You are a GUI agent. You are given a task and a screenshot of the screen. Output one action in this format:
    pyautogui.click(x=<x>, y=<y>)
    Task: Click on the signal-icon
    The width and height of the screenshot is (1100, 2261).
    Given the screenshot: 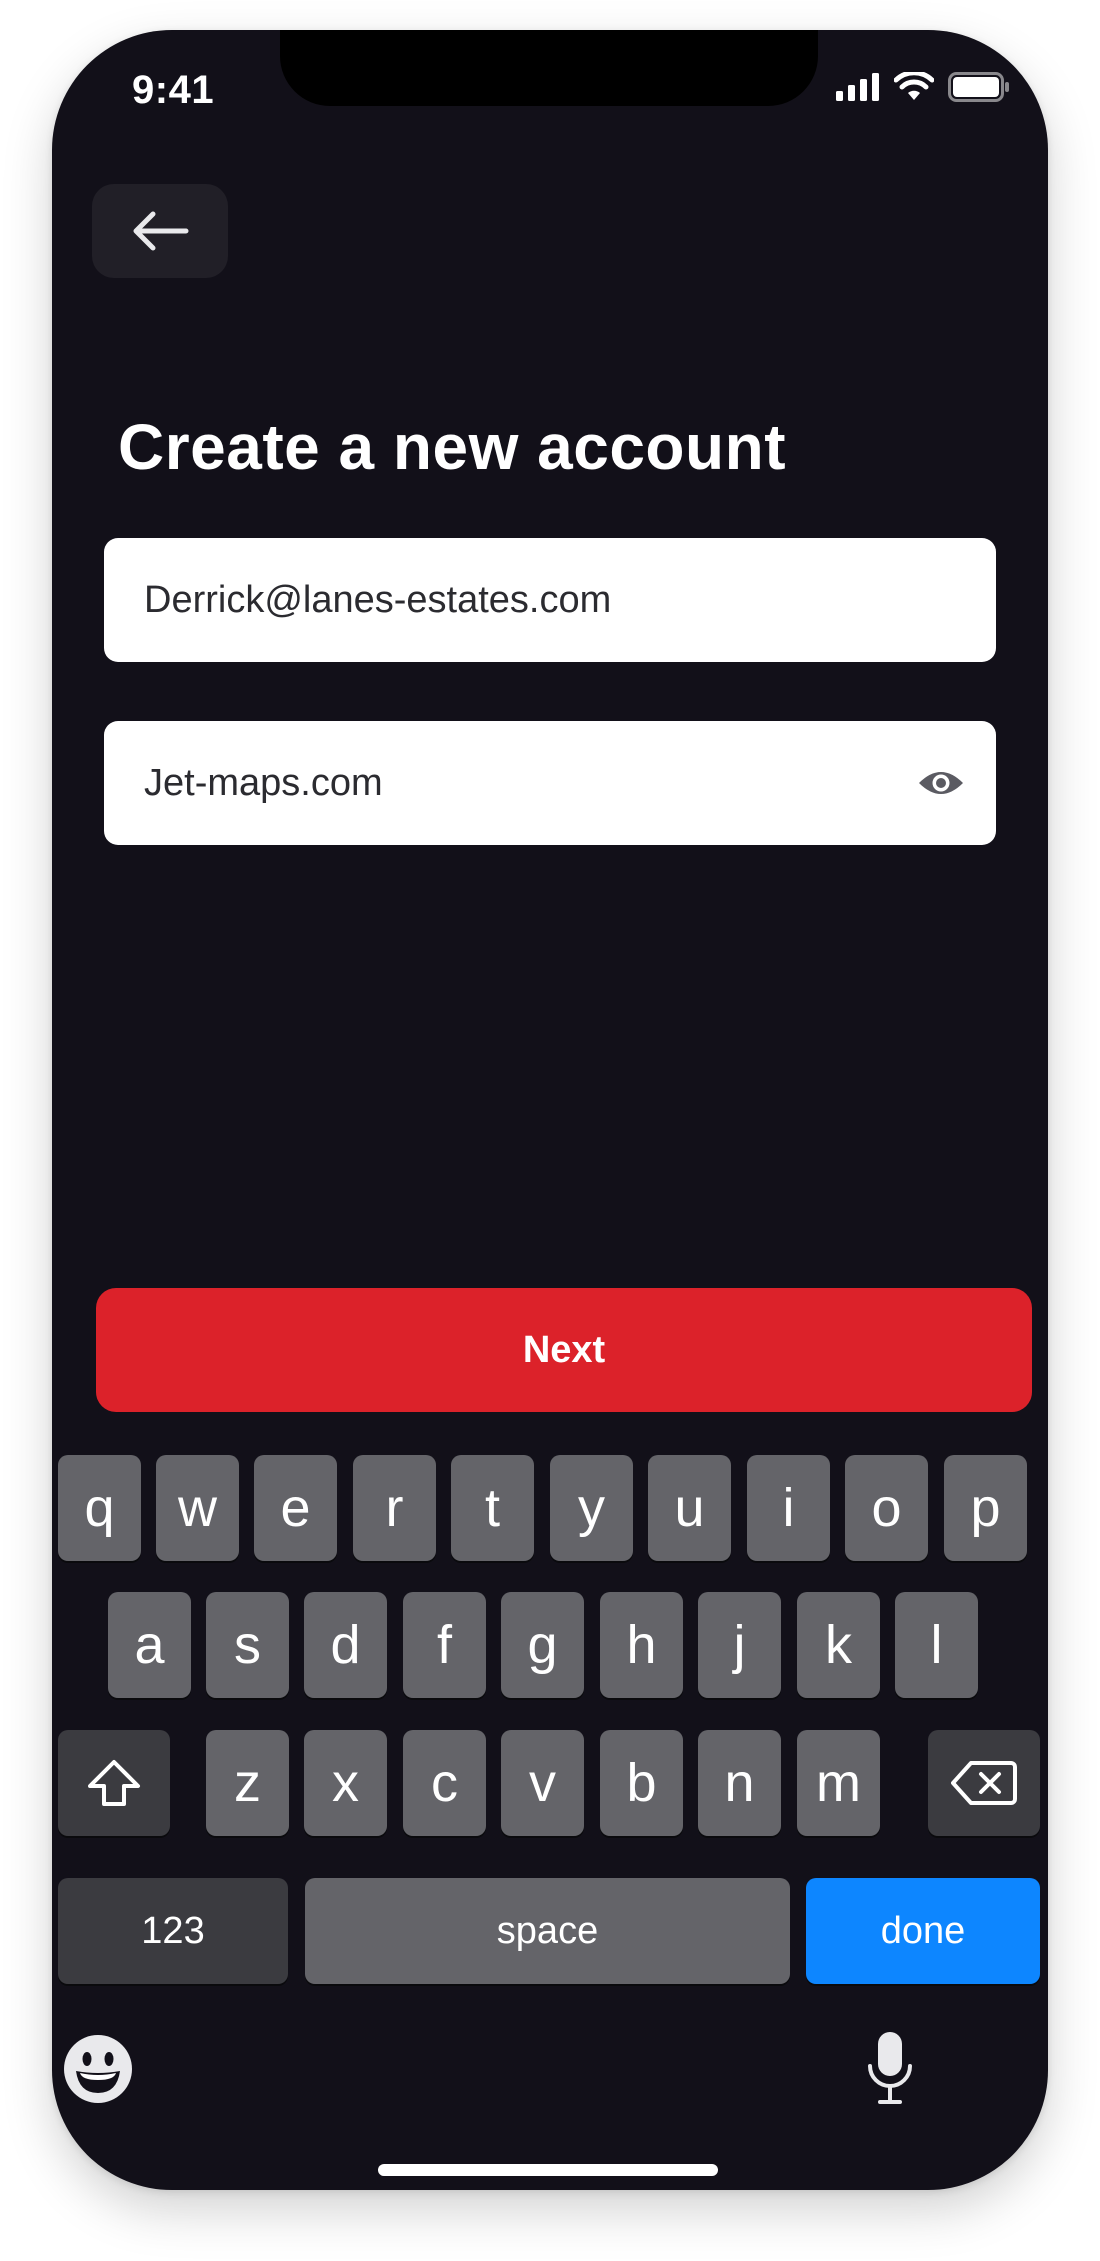 What is the action you would take?
    pyautogui.click(x=857, y=87)
    